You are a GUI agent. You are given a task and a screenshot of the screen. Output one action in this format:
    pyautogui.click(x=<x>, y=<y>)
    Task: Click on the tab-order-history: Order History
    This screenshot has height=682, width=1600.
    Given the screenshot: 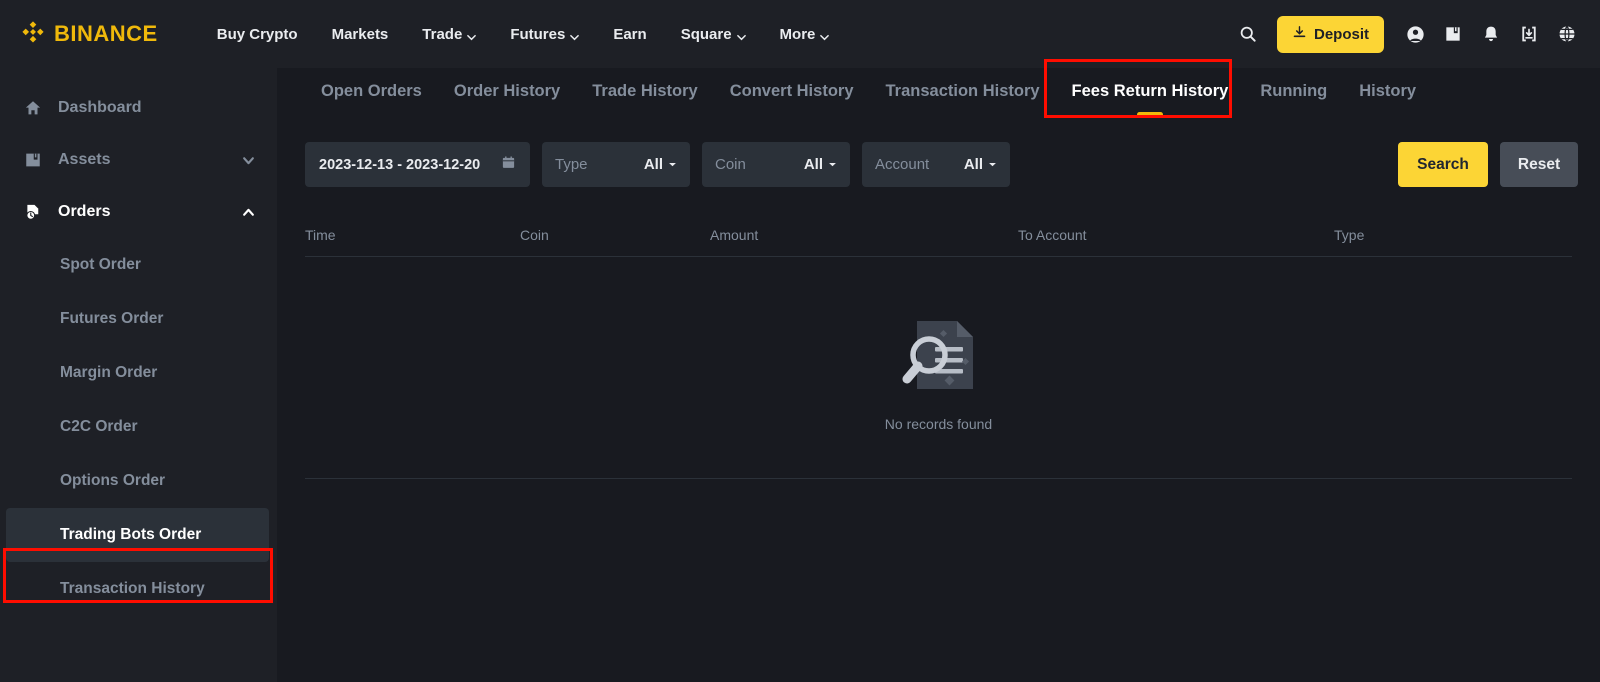 What is the action you would take?
    pyautogui.click(x=507, y=84)
    